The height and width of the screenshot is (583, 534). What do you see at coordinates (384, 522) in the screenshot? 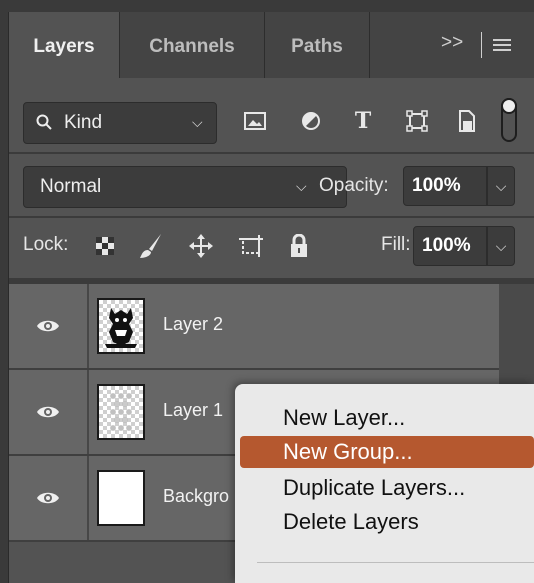
I see `menu-item-delete-layers: Delete Layers` at bounding box center [384, 522].